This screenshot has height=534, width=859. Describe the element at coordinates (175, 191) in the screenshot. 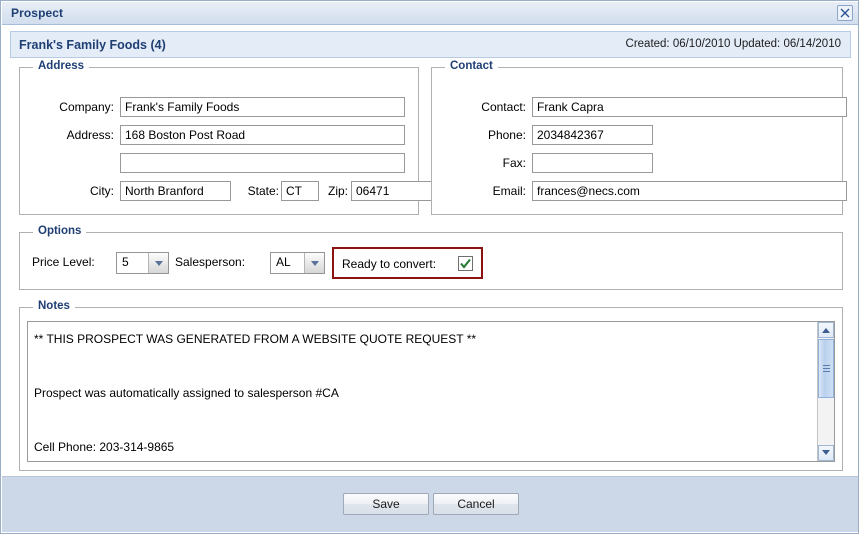

I see `city-input` at that location.